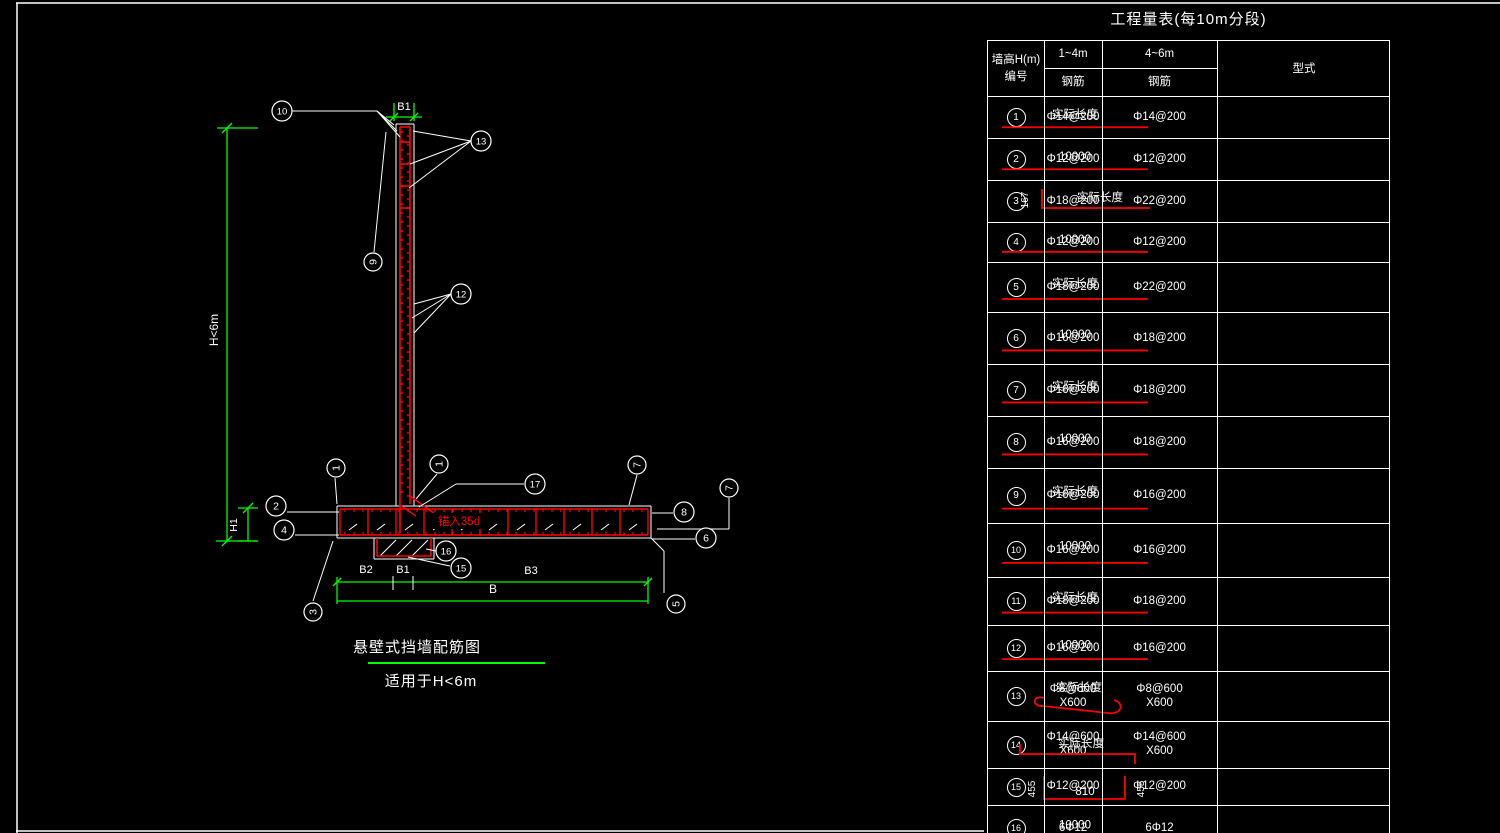 The image size is (1500, 833). What do you see at coordinates (1188, 339) in the screenshot?
I see `table-row: 6 Φ16@200 Φ18@200 10000` at bounding box center [1188, 339].